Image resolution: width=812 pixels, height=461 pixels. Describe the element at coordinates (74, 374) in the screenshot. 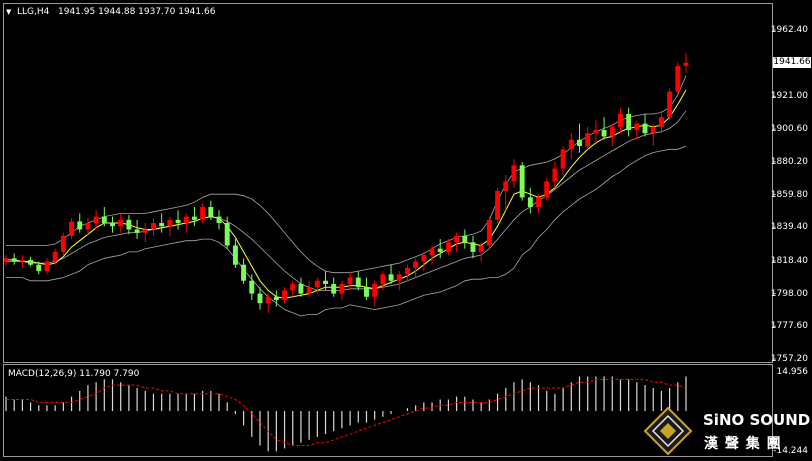

I see `macd-indicator-label: MACD(12,26,9) 11.790 7.790` at that location.